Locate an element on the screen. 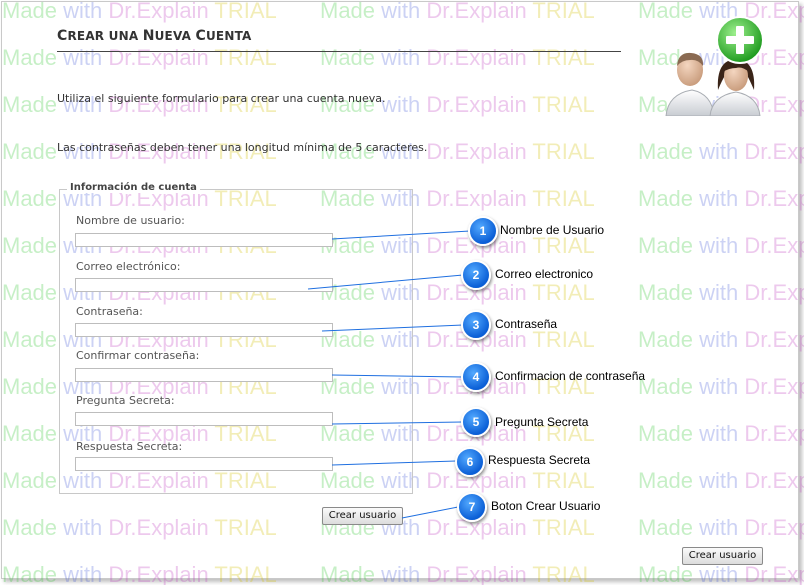  callout-text-5: Pregunta Secreta is located at coordinates (542, 422).